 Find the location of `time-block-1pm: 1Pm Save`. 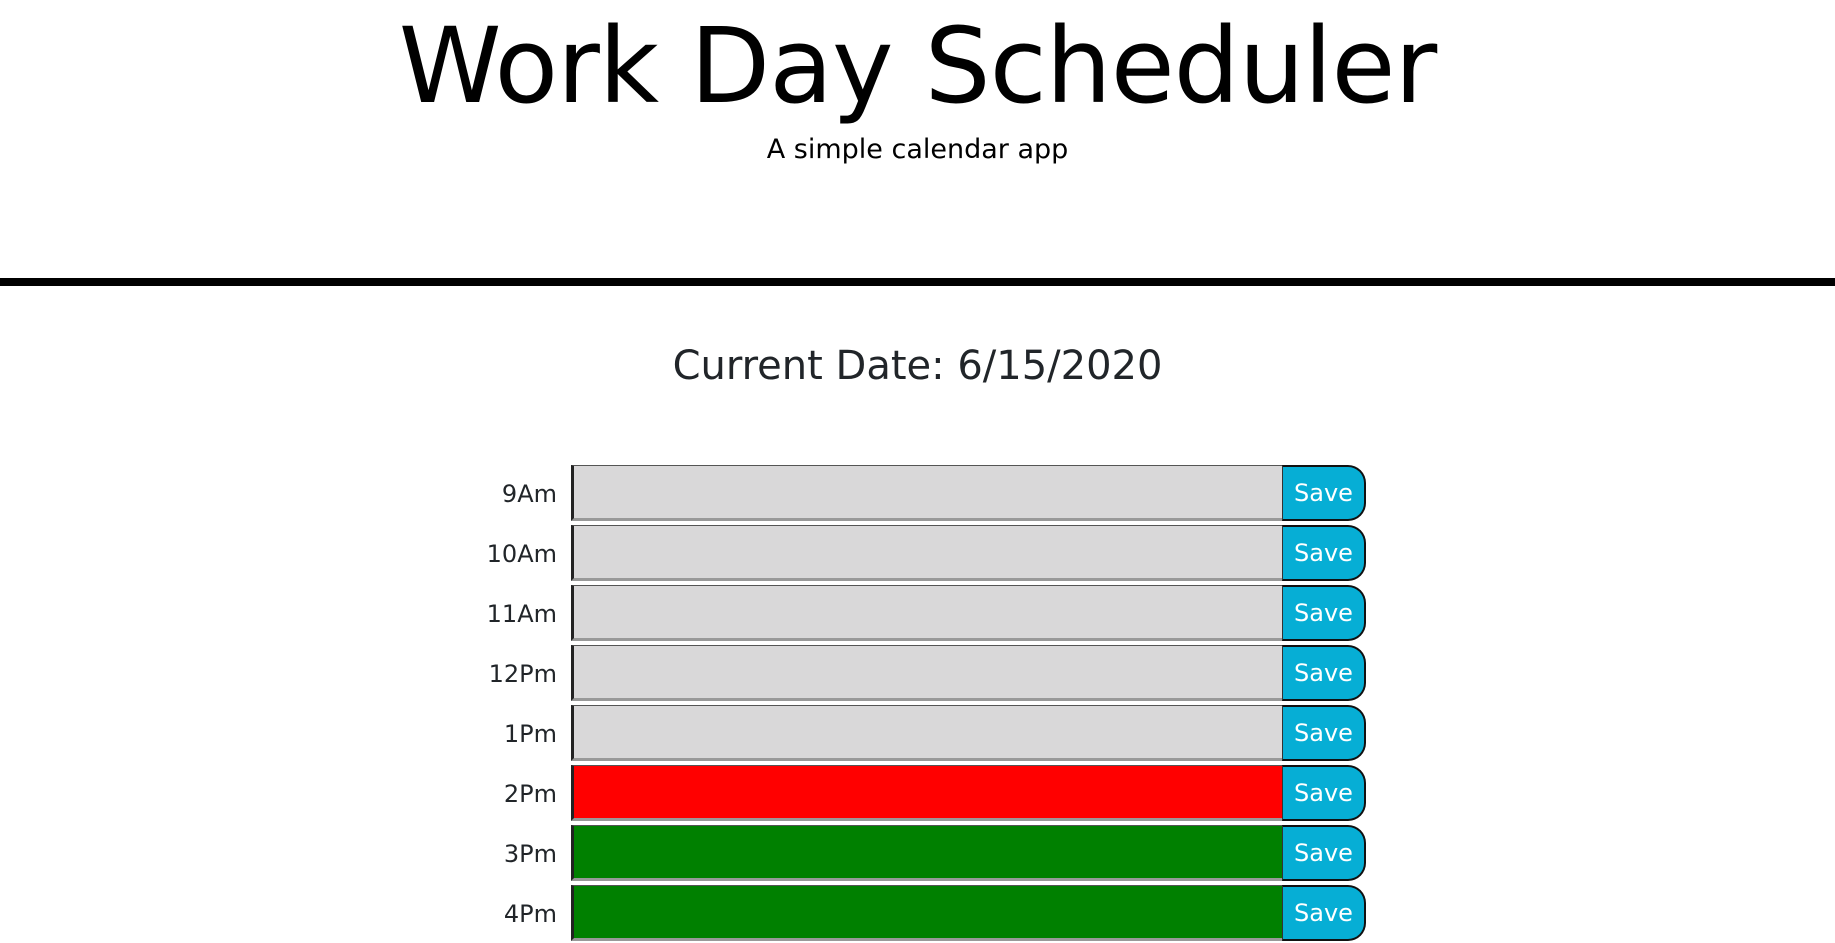

time-block-1pm: 1Pm Save is located at coordinates (917, 733).